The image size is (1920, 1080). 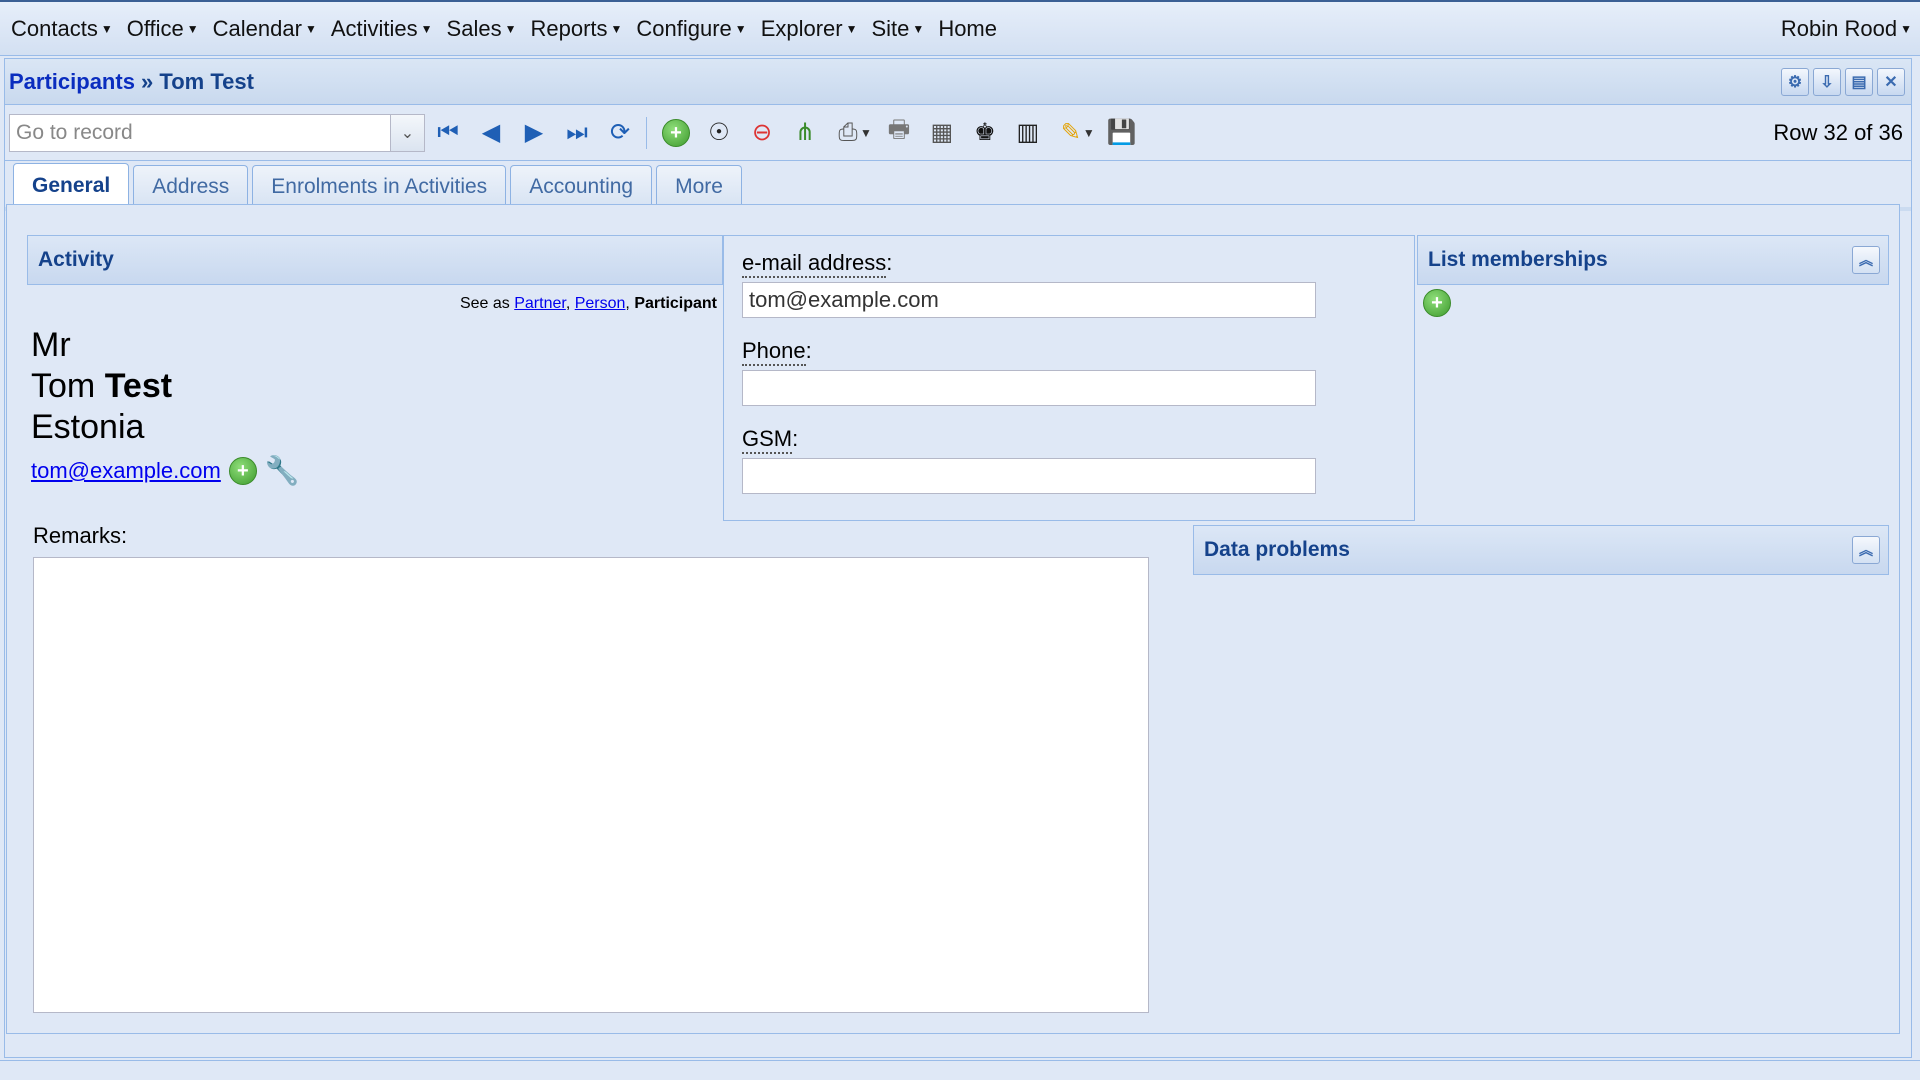 I want to click on pin-tool-button: ⇩, so click(x=1827, y=81).